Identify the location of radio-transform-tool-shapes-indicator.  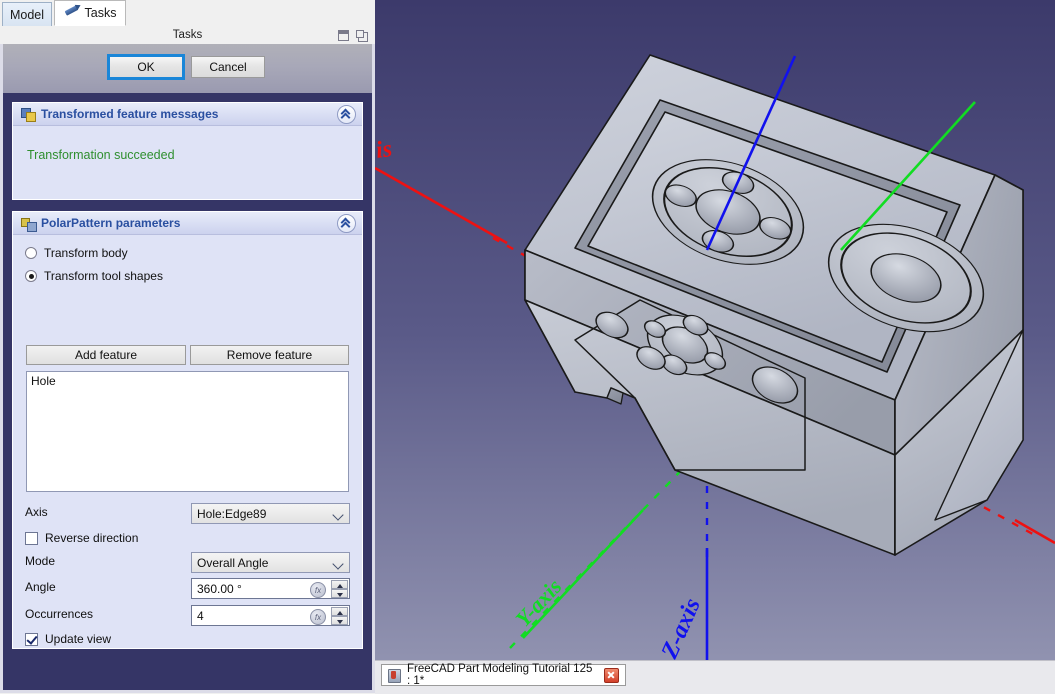
(31, 276).